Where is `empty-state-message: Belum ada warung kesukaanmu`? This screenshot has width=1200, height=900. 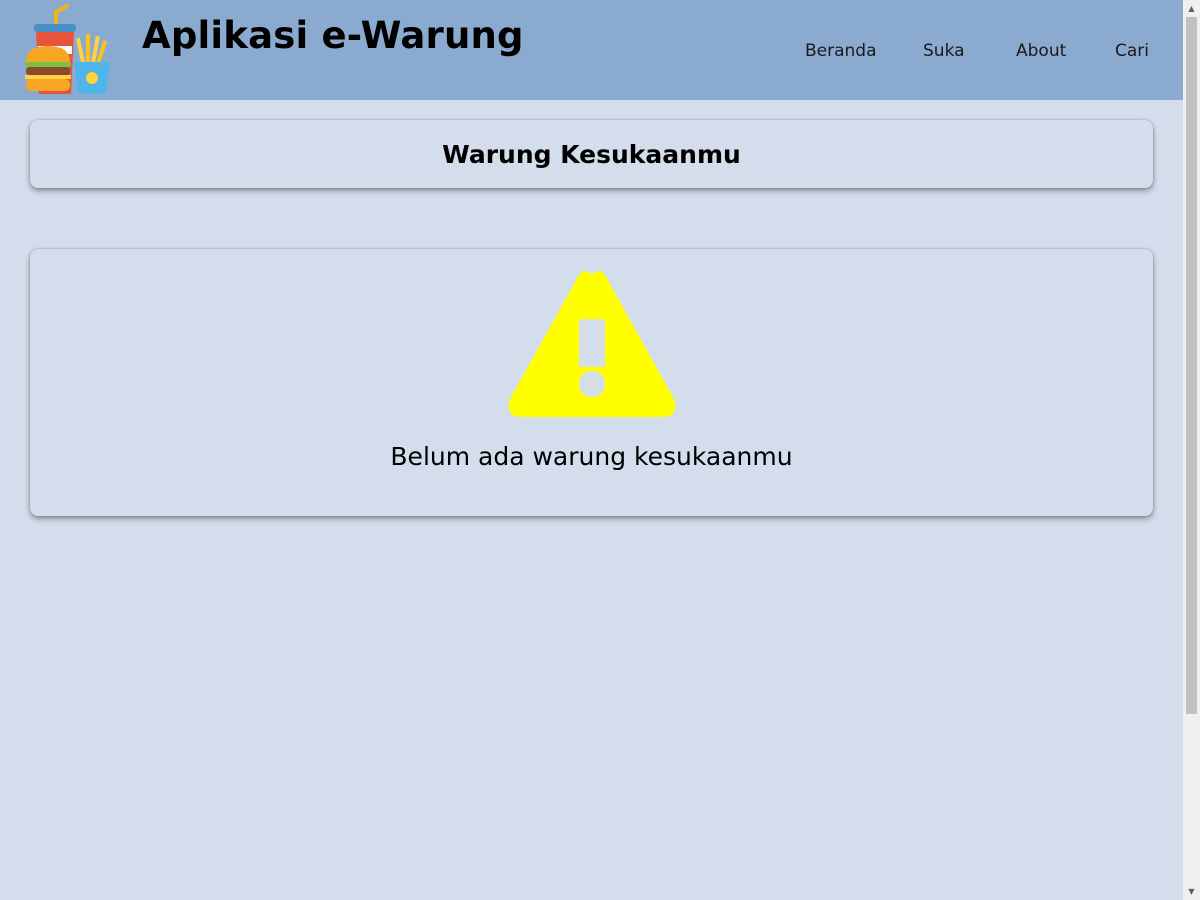 empty-state-message: Belum ada warung kesukaanmu is located at coordinates (591, 456).